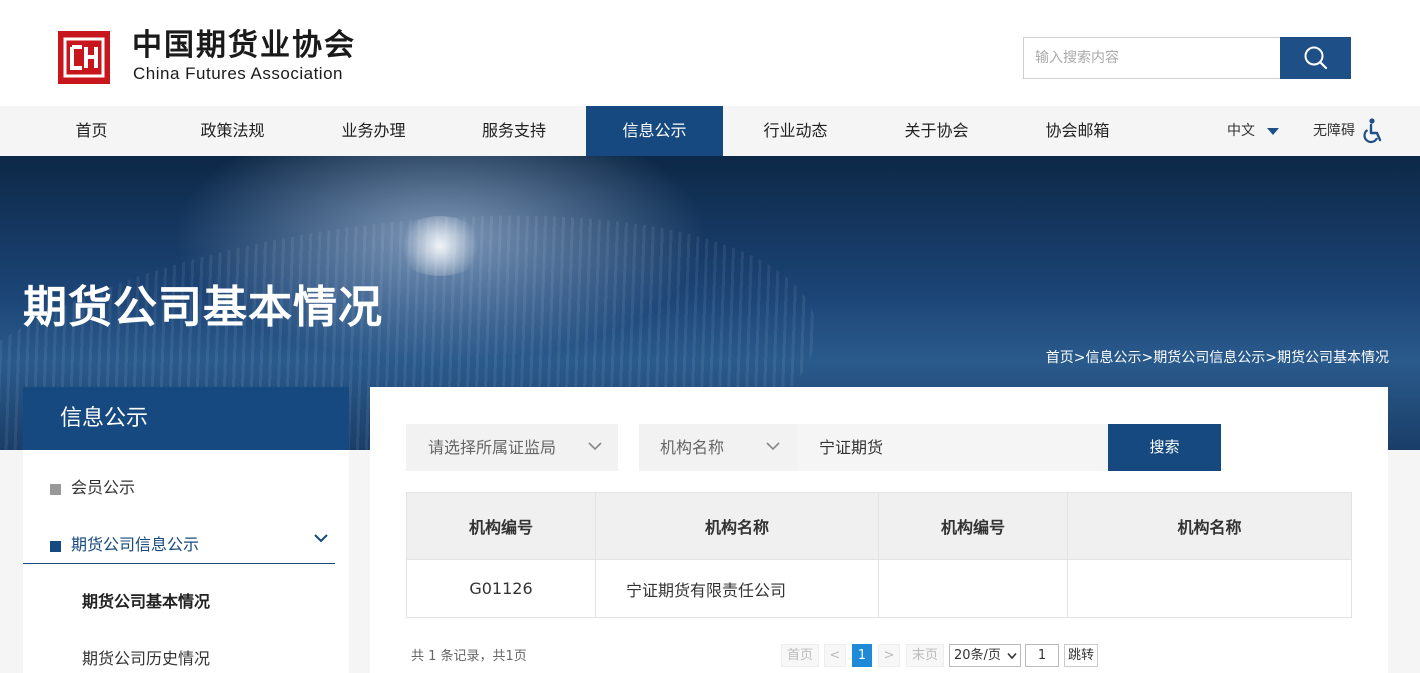 Image resolution: width=1420 pixels, height=673 pixels. I want to click on field-select-label: 机构名称, so click(692, 447).